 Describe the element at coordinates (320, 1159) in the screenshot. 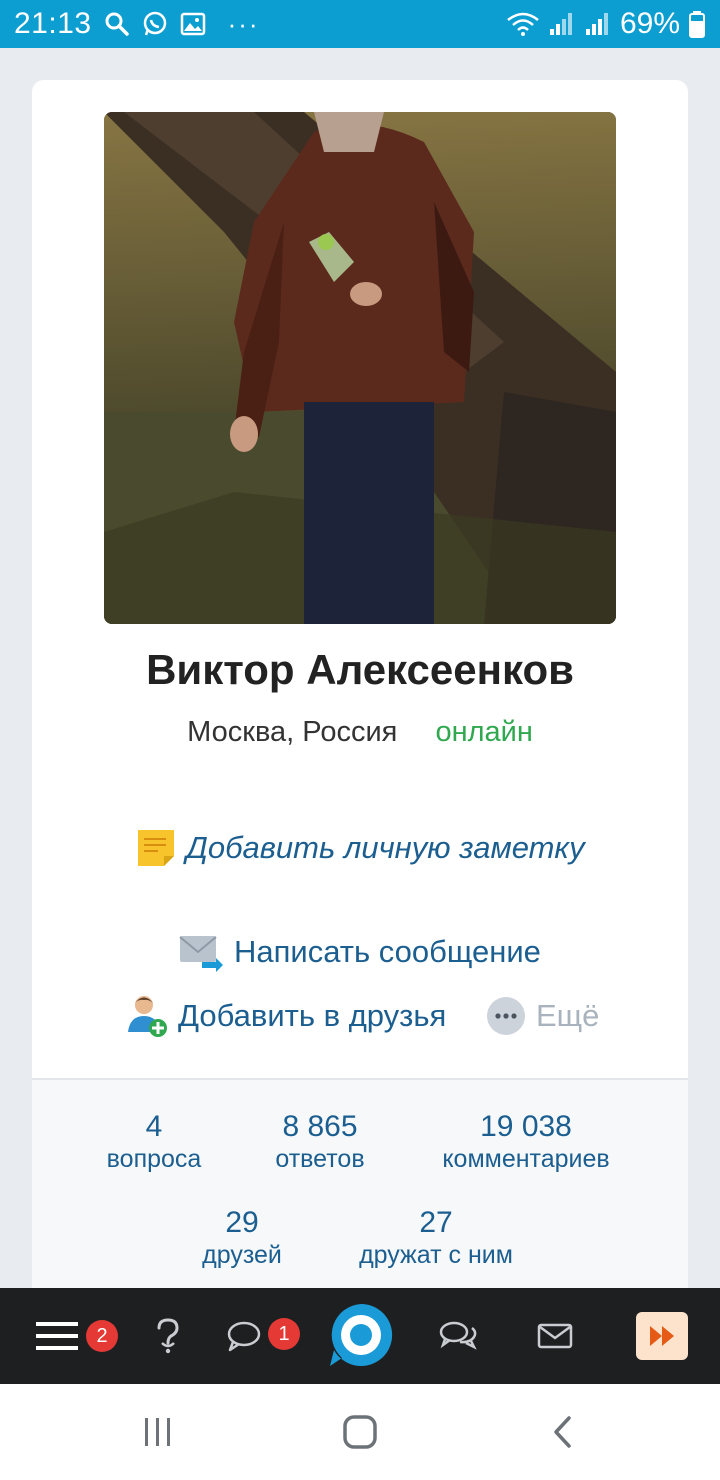

I see `stat-label: ответов` at that location.